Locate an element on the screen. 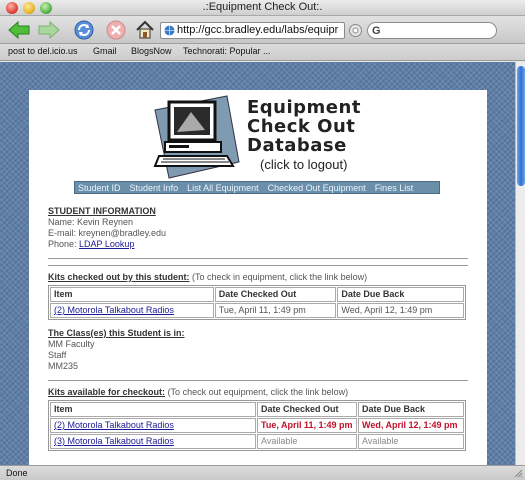 The image size is (525, 480). logo-line-2: Check Out is located at coordinates (301, 126).